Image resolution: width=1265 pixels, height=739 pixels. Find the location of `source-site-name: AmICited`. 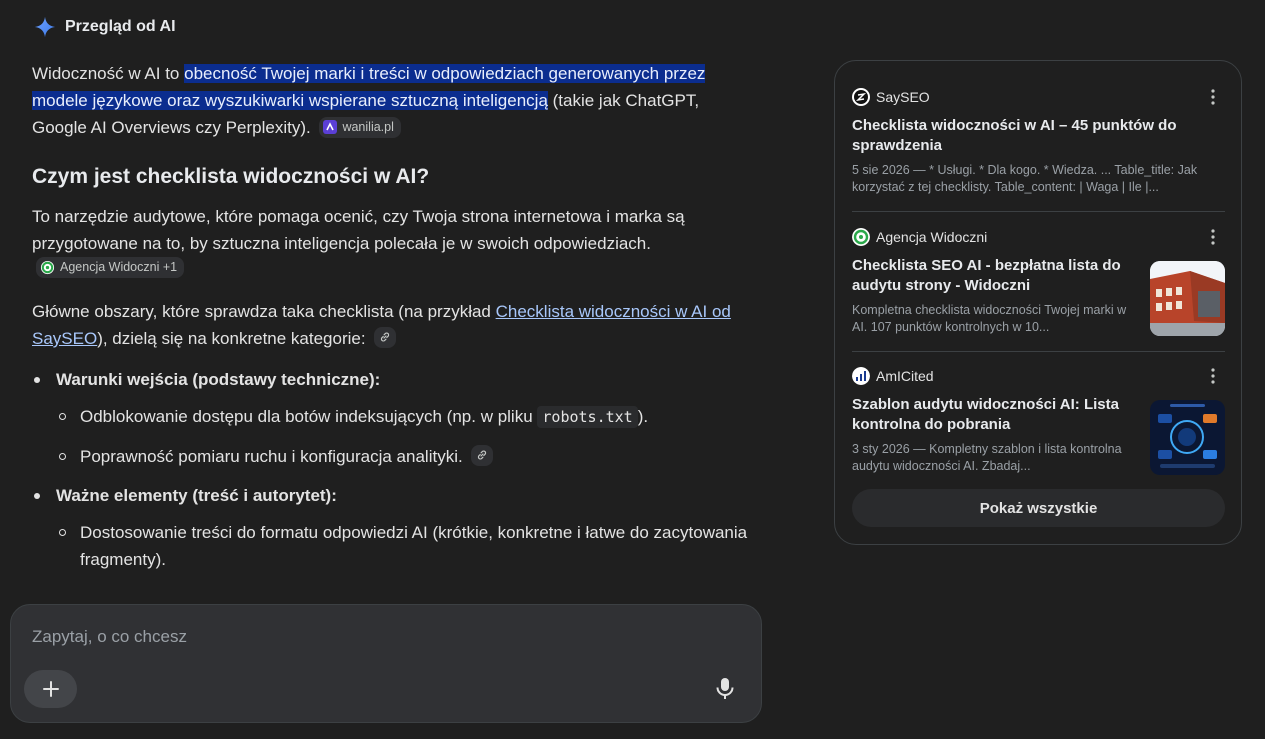

source-site-name: AmICited is located at coordinates (905, 376).